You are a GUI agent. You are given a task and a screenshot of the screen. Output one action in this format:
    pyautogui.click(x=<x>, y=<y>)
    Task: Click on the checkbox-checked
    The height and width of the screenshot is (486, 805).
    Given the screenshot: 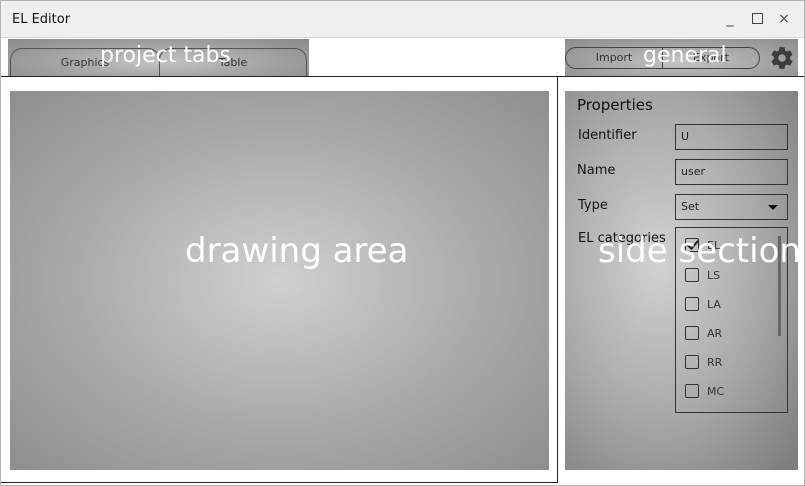 What is the action you would take?
    pyautogui.click(x=692, y=245)
    